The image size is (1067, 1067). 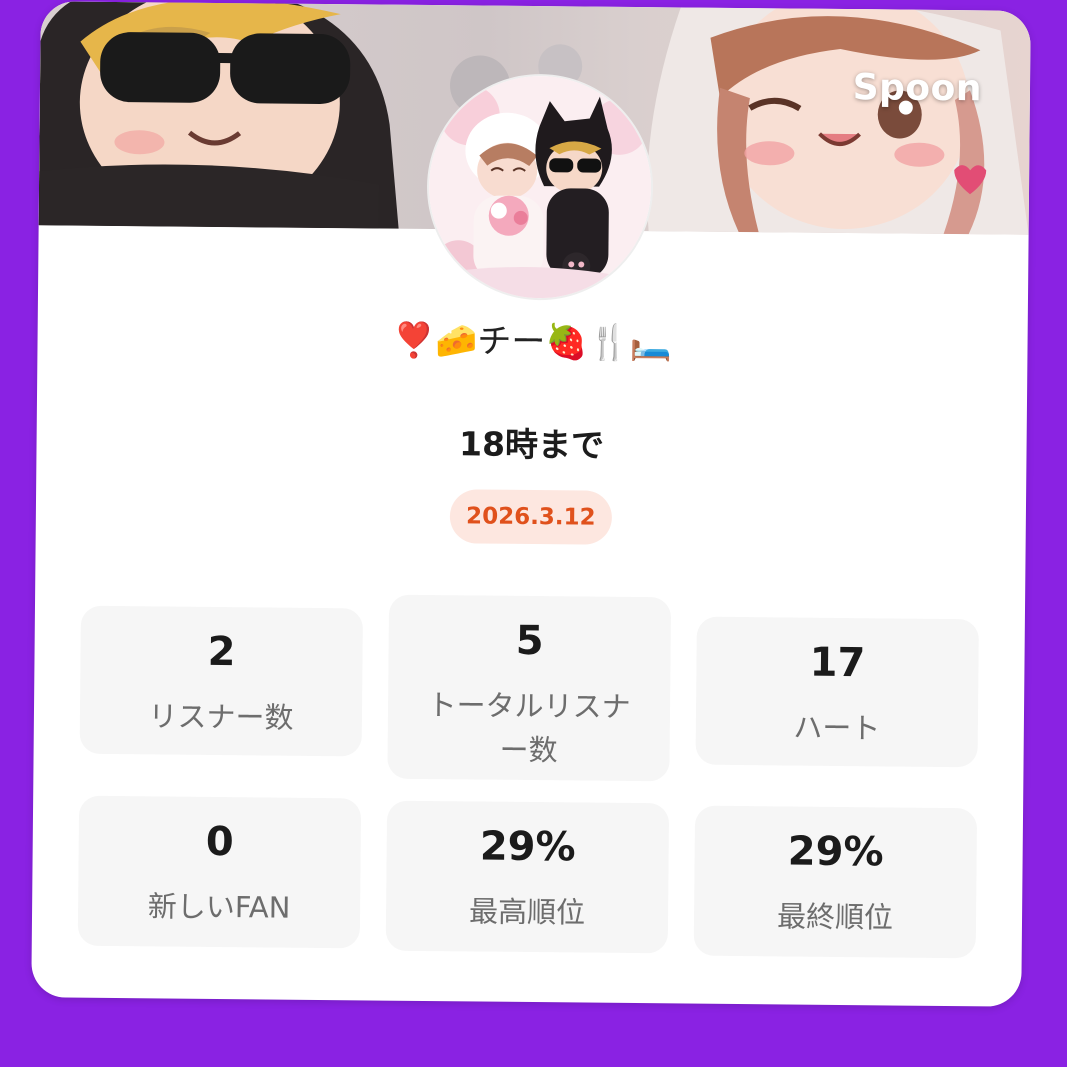 What do you see at coordinates (221, 681) in the screenshot?
I see `stat-listeners: 2 リスナー数` at bounding box center [221, 681].